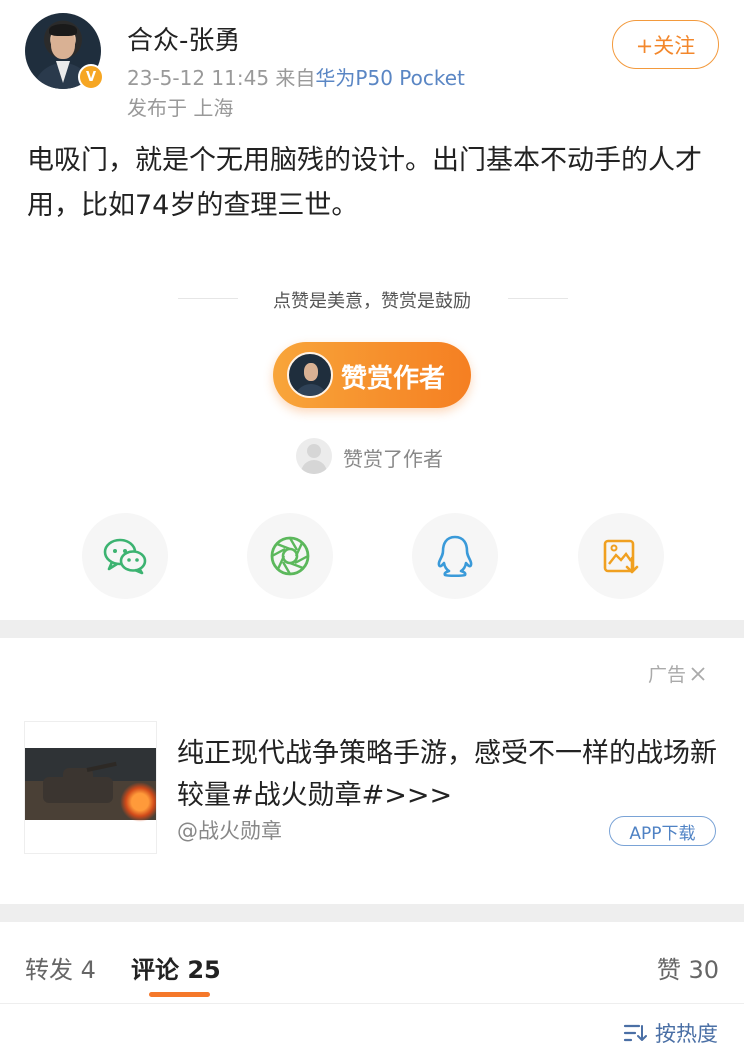  Describe the element at coordinates (364, 183) in the screenshot. I see `post-text: 电吸门，就是个无用脑残的设计。出门基本不动手的人才用，比如74岁的查理三世。` at that location.